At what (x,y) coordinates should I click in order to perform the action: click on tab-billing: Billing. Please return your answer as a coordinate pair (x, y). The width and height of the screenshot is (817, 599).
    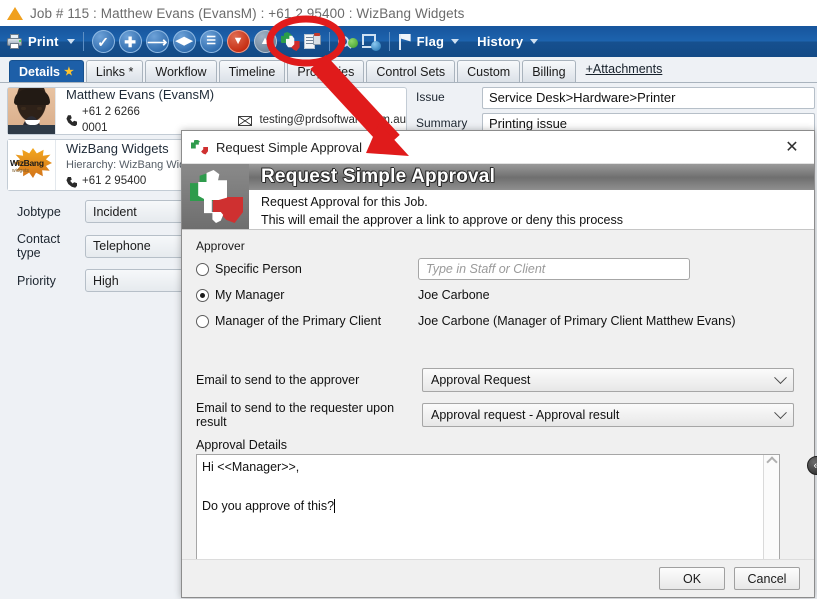
    Looking at the image, I should click on (549, 71).